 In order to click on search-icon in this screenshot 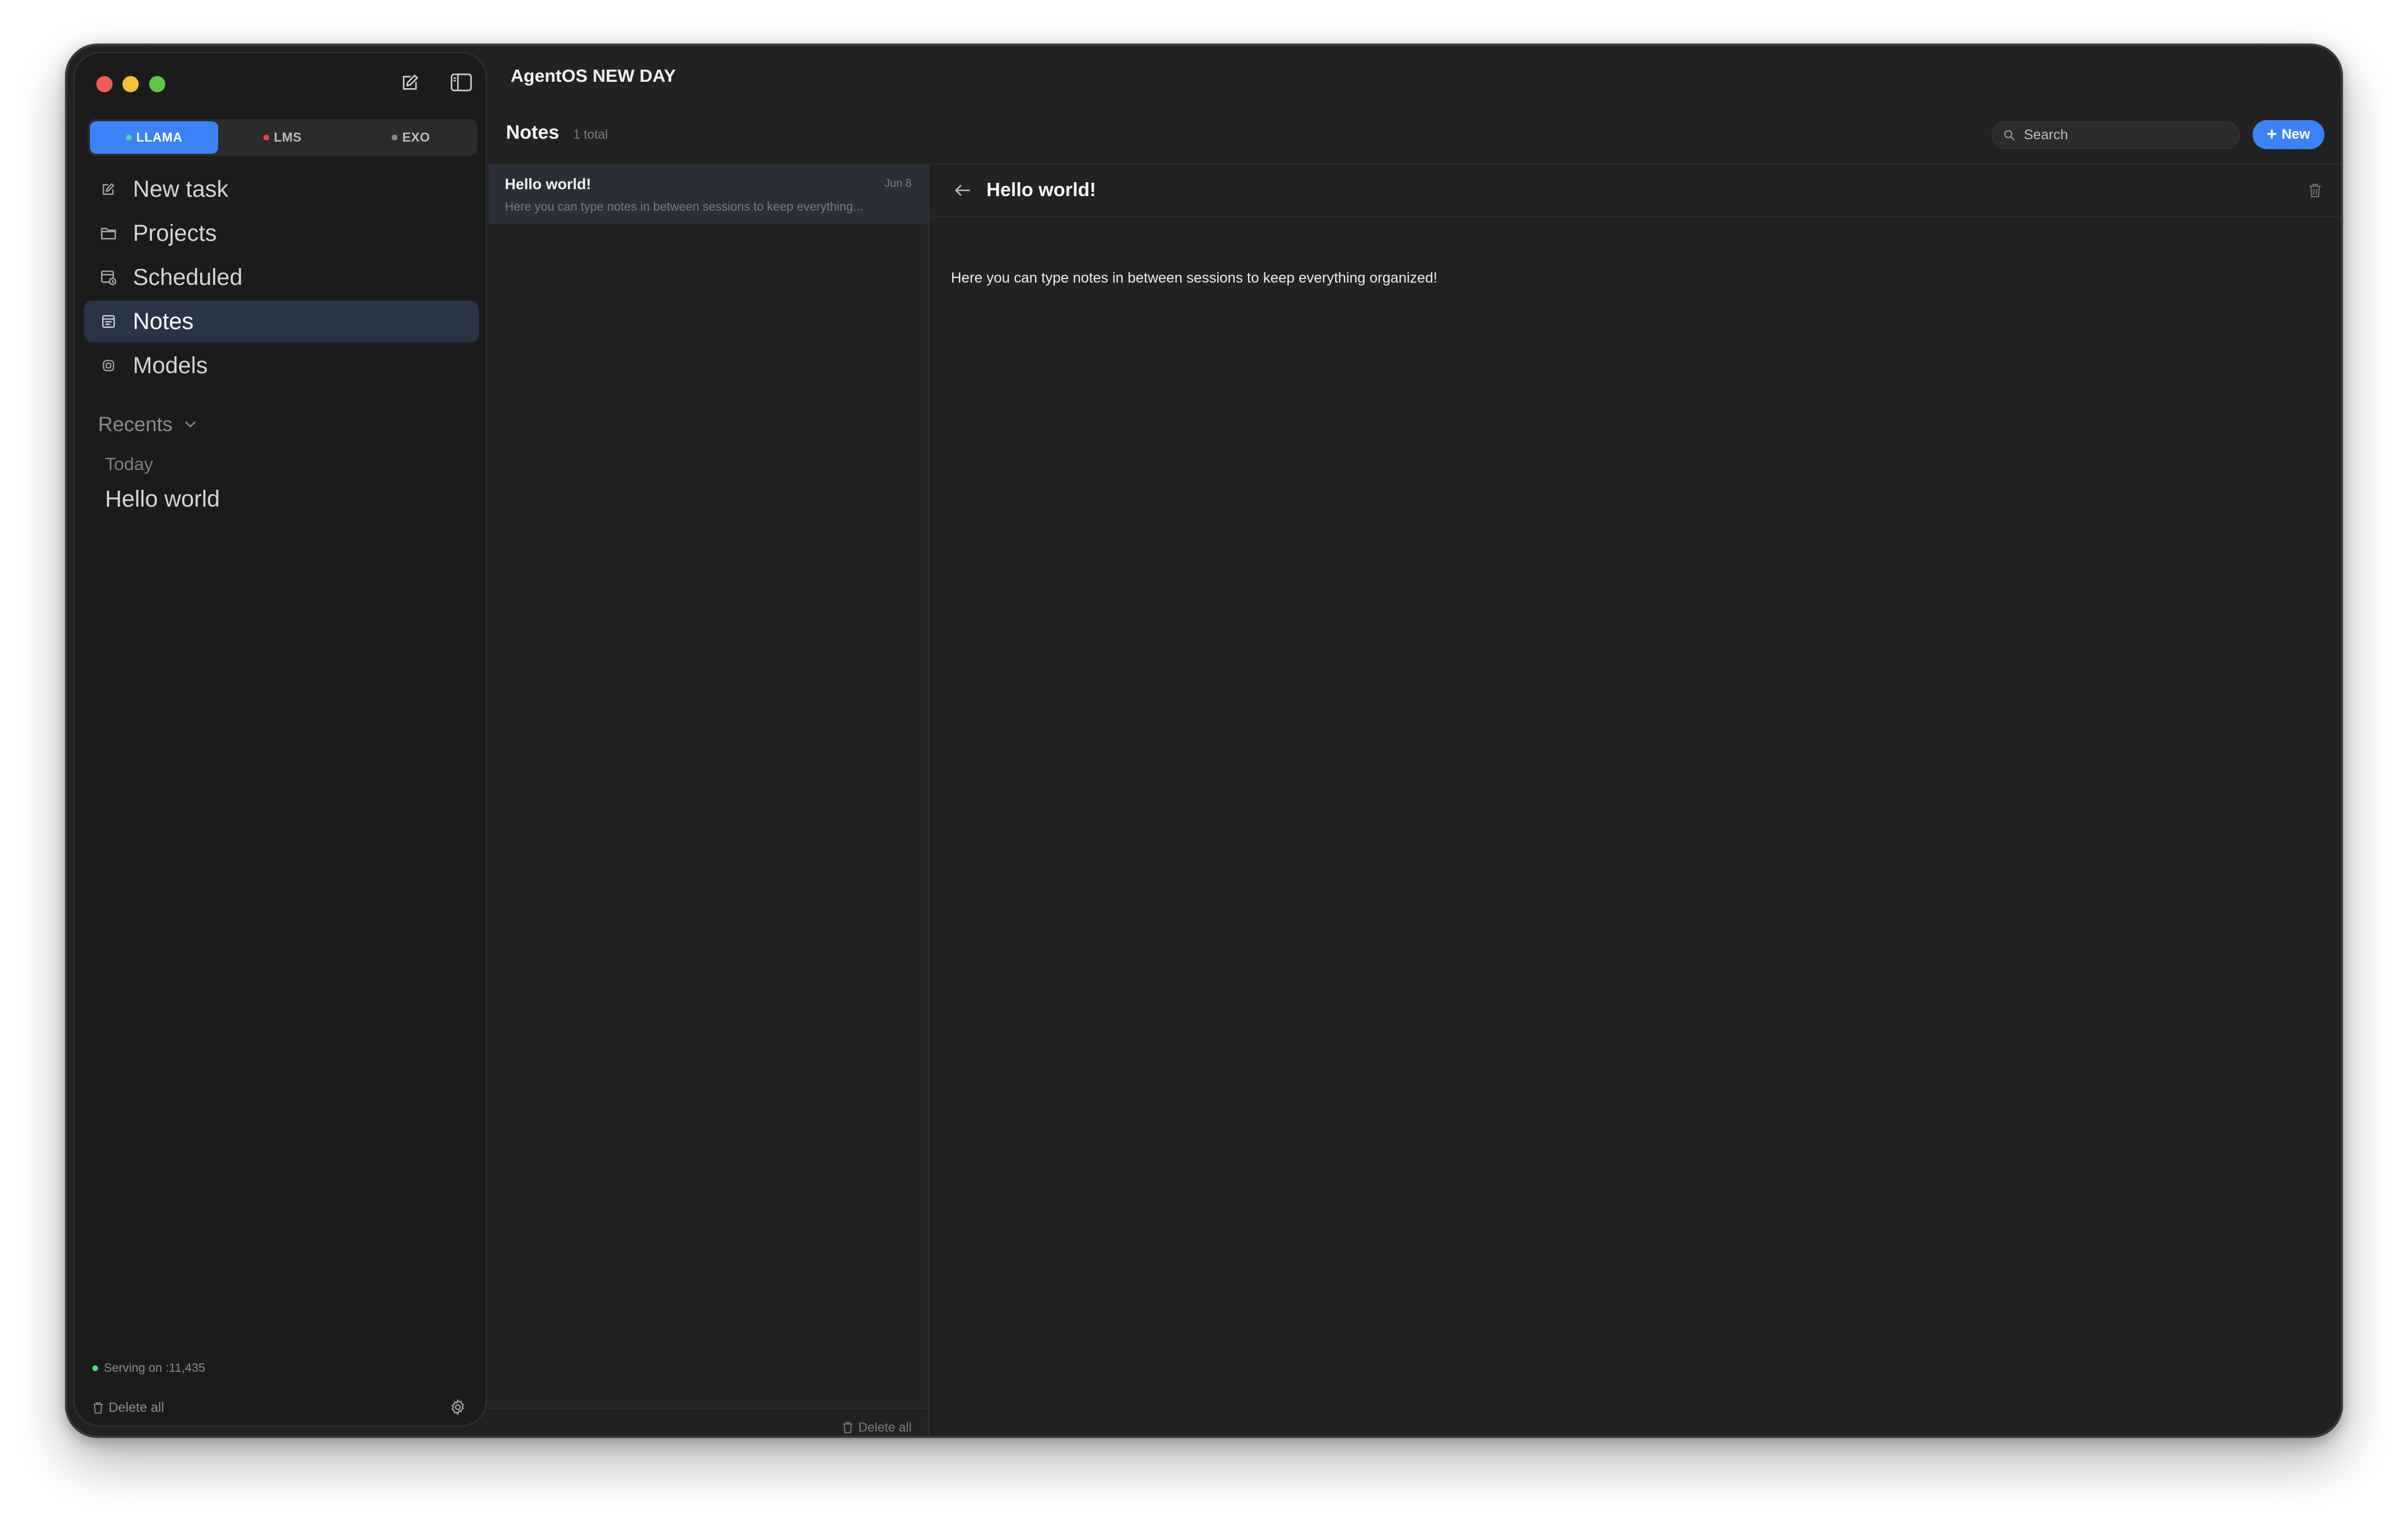, I will do `click(2010, 135)`.